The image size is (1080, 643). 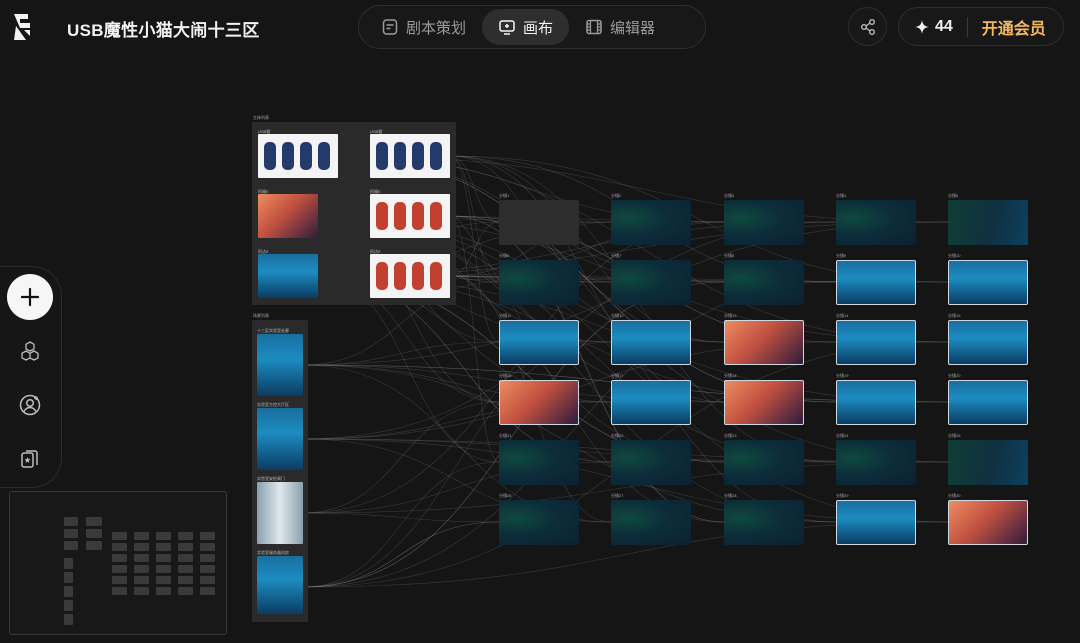 I want to click on storyboard-shot: 分镜4, so click(x=876, y=219).